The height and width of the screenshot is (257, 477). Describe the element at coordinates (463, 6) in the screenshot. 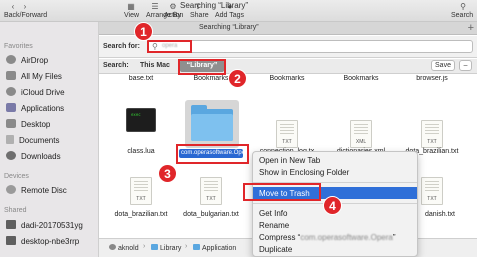

I see `search-icon: ⚲` at that location.